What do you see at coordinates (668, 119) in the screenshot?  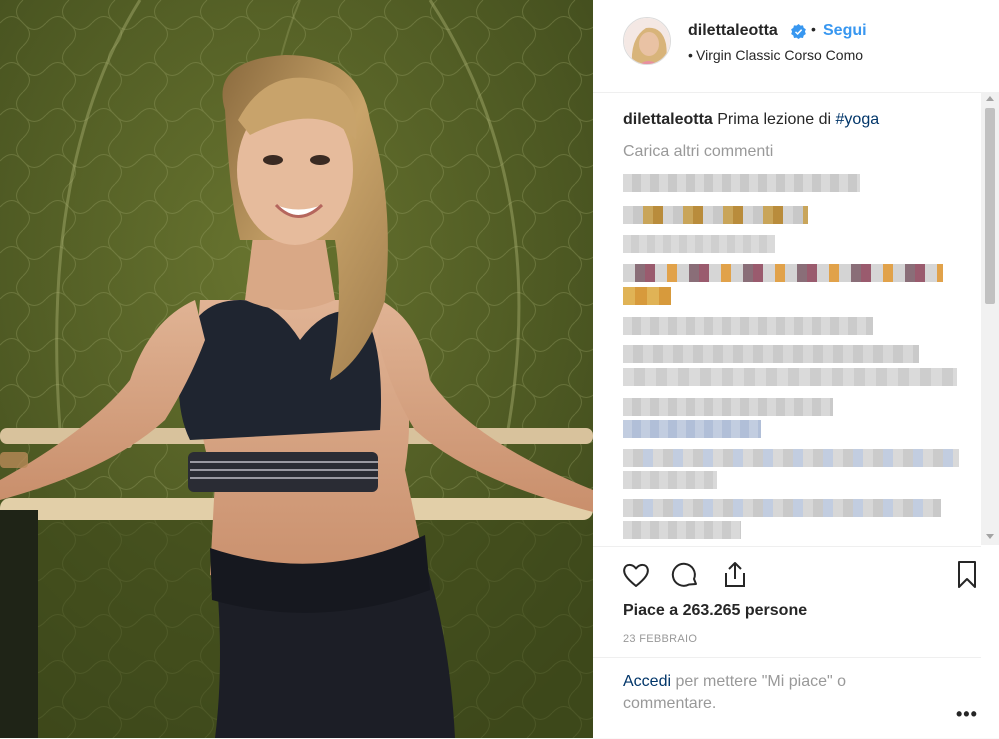 I see `caption-username: dilettaleotta` at bounding box center [668, 119].